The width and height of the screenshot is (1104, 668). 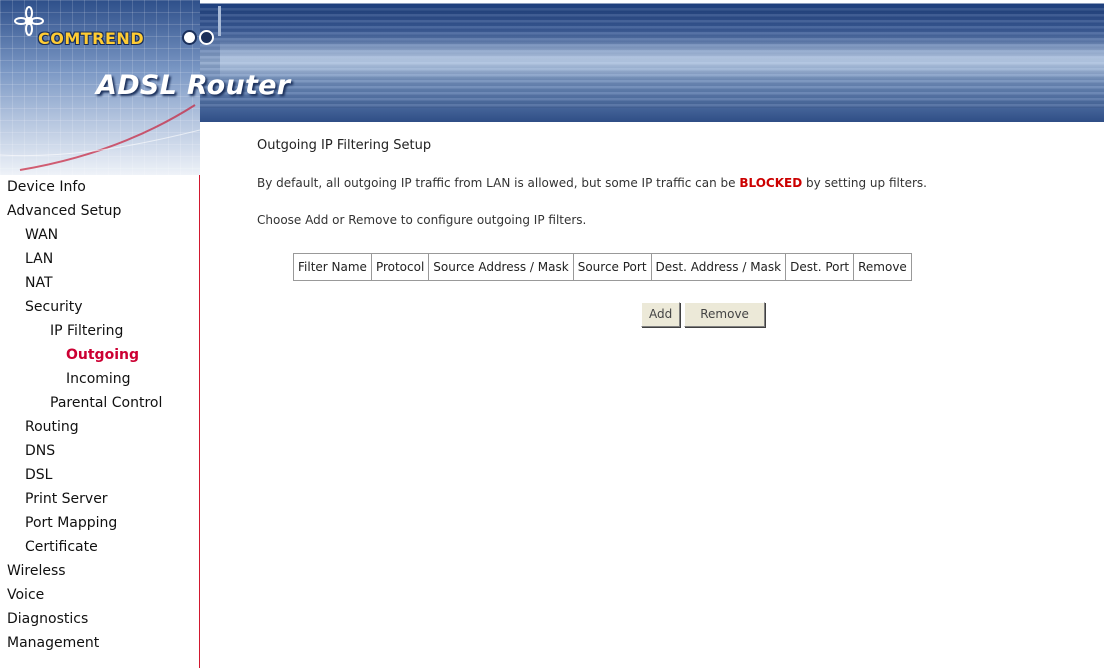 What do you see at coordinates (344, 145) in the screenshot?
I see `page-title: Outgoing IP Filtering Setup` at bounding box center [344, 145].